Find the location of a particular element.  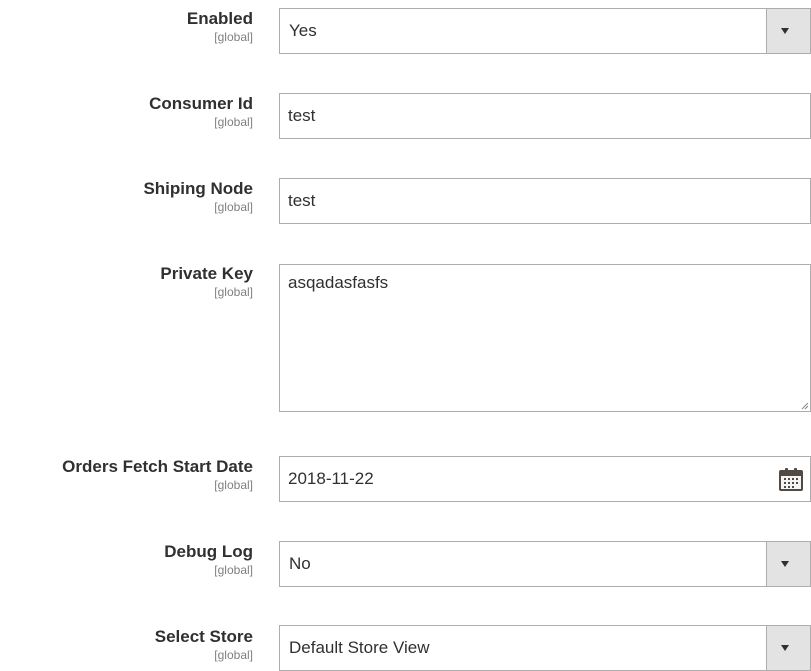

field-label-group: Orders Fetch Start Date [global] is located at coordinates (126, 475).